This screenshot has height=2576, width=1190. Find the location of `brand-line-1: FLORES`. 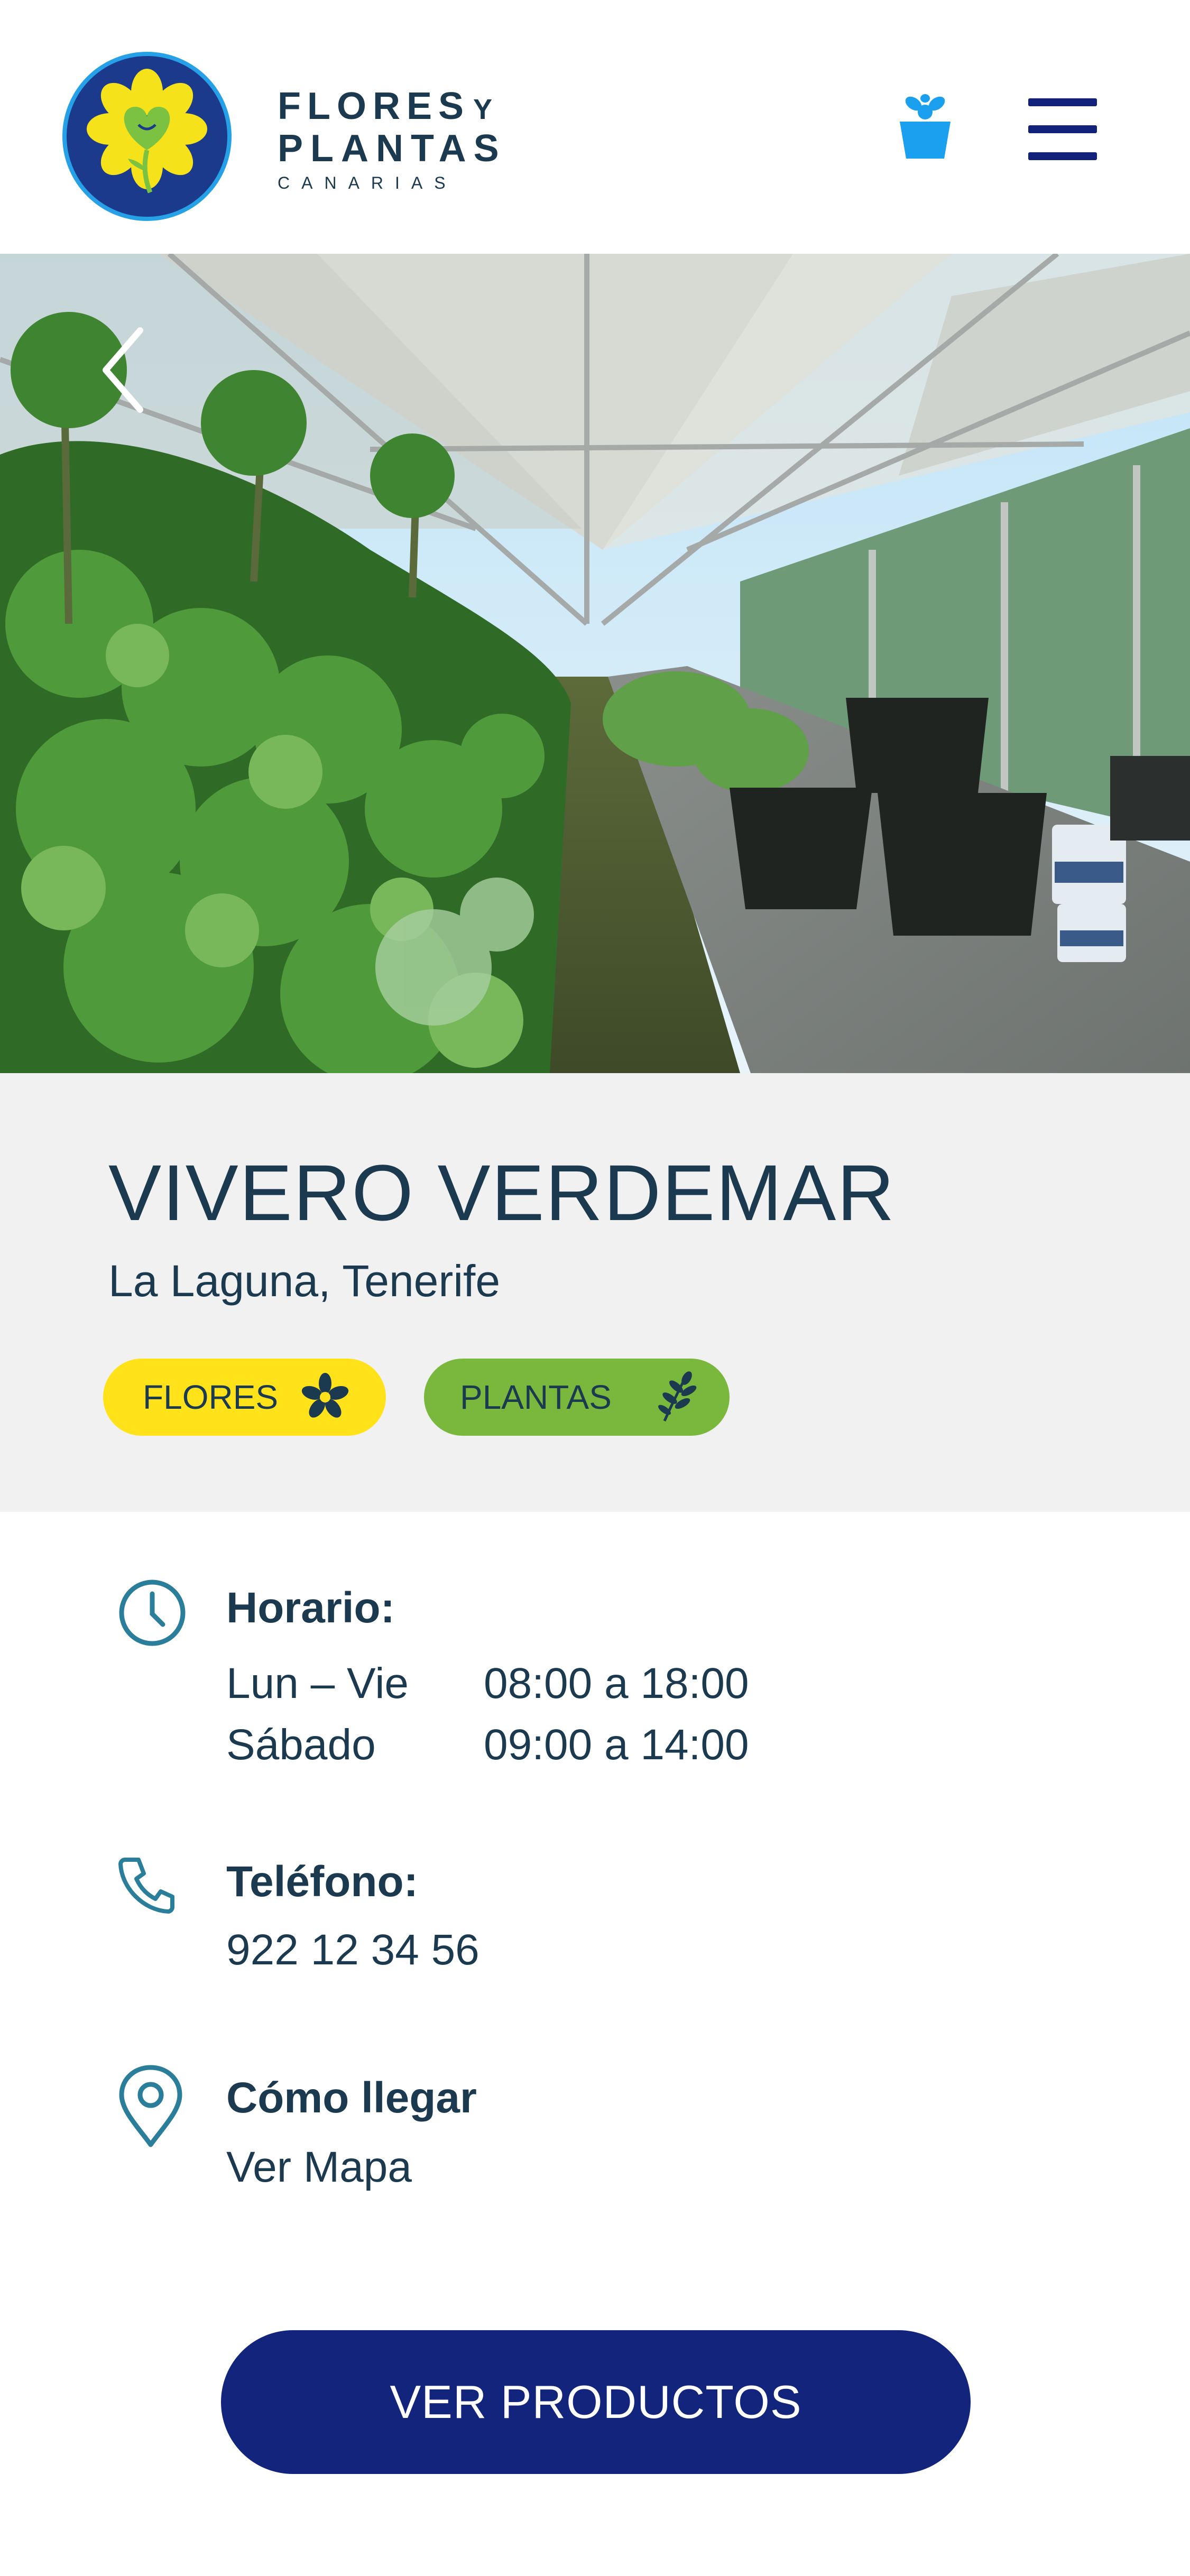

brand-line-1: FLORES is located at coordinates (374, 106).